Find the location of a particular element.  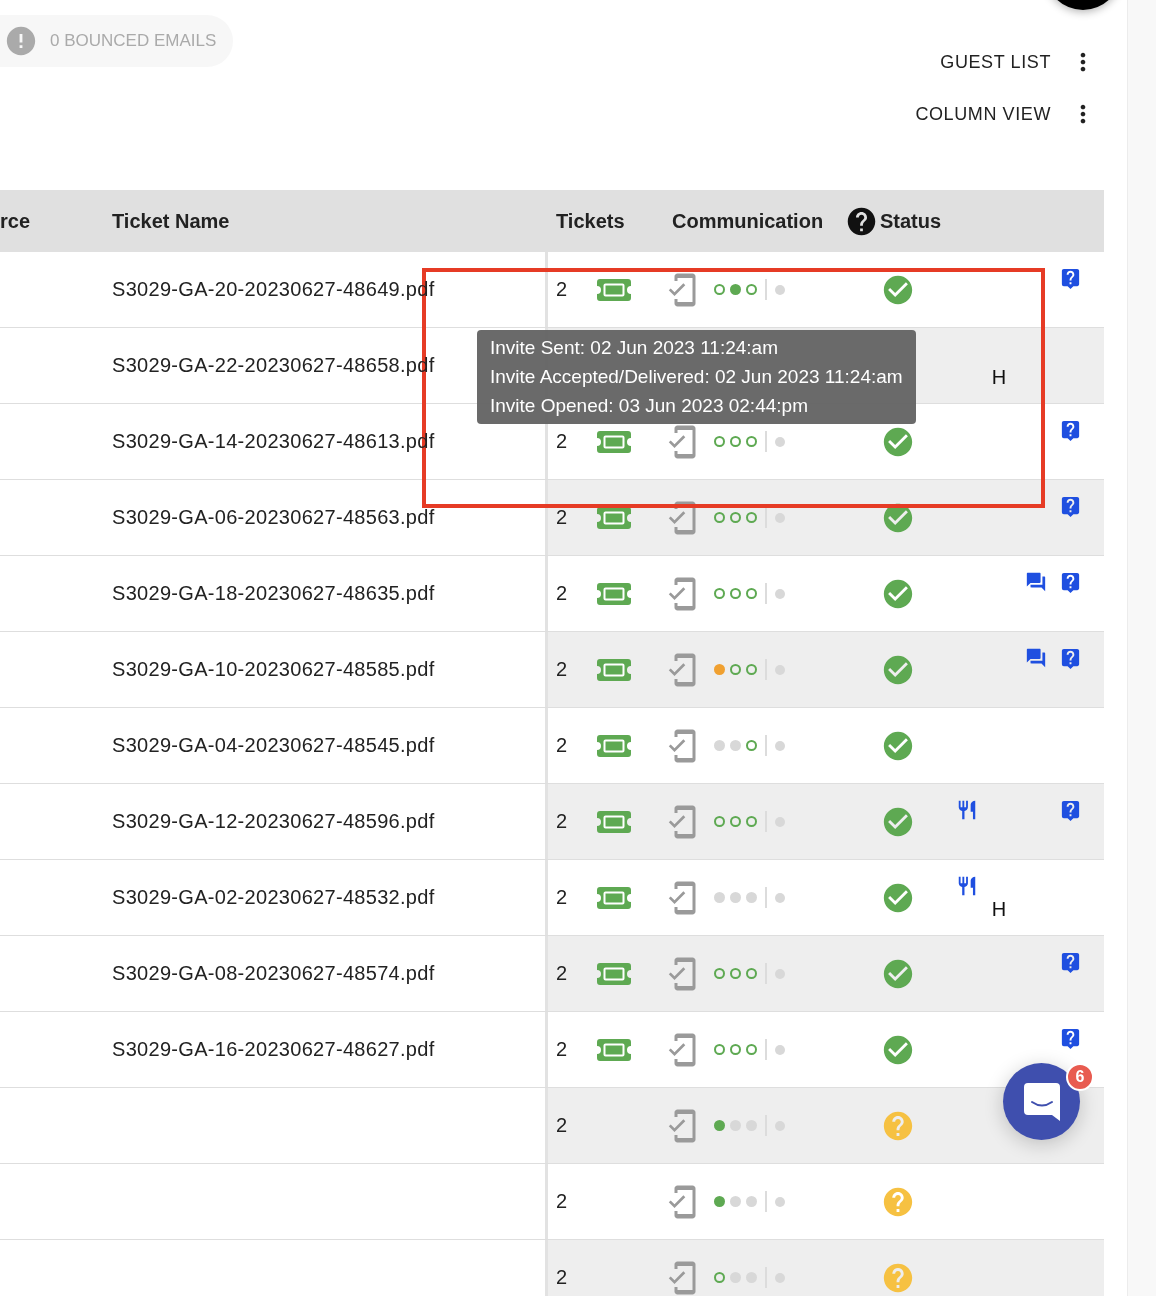

alert-icon is located at coordinates (21, 41).